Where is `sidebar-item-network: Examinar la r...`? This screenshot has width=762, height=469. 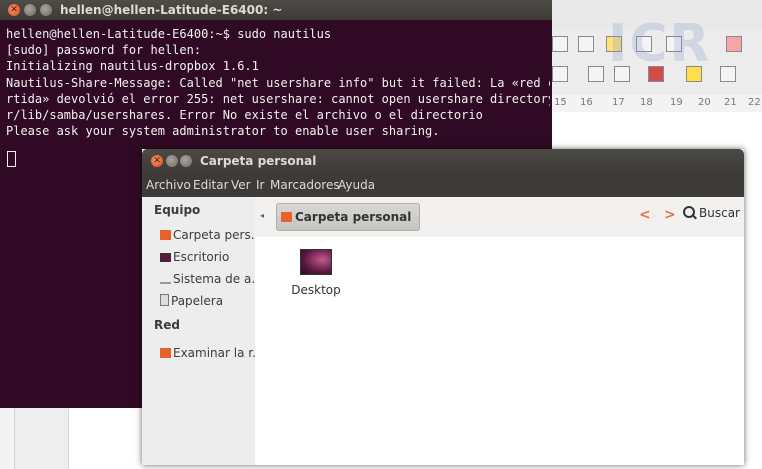 sidebar-item-network: Examinar la r... is located at coordinates (212, 353).